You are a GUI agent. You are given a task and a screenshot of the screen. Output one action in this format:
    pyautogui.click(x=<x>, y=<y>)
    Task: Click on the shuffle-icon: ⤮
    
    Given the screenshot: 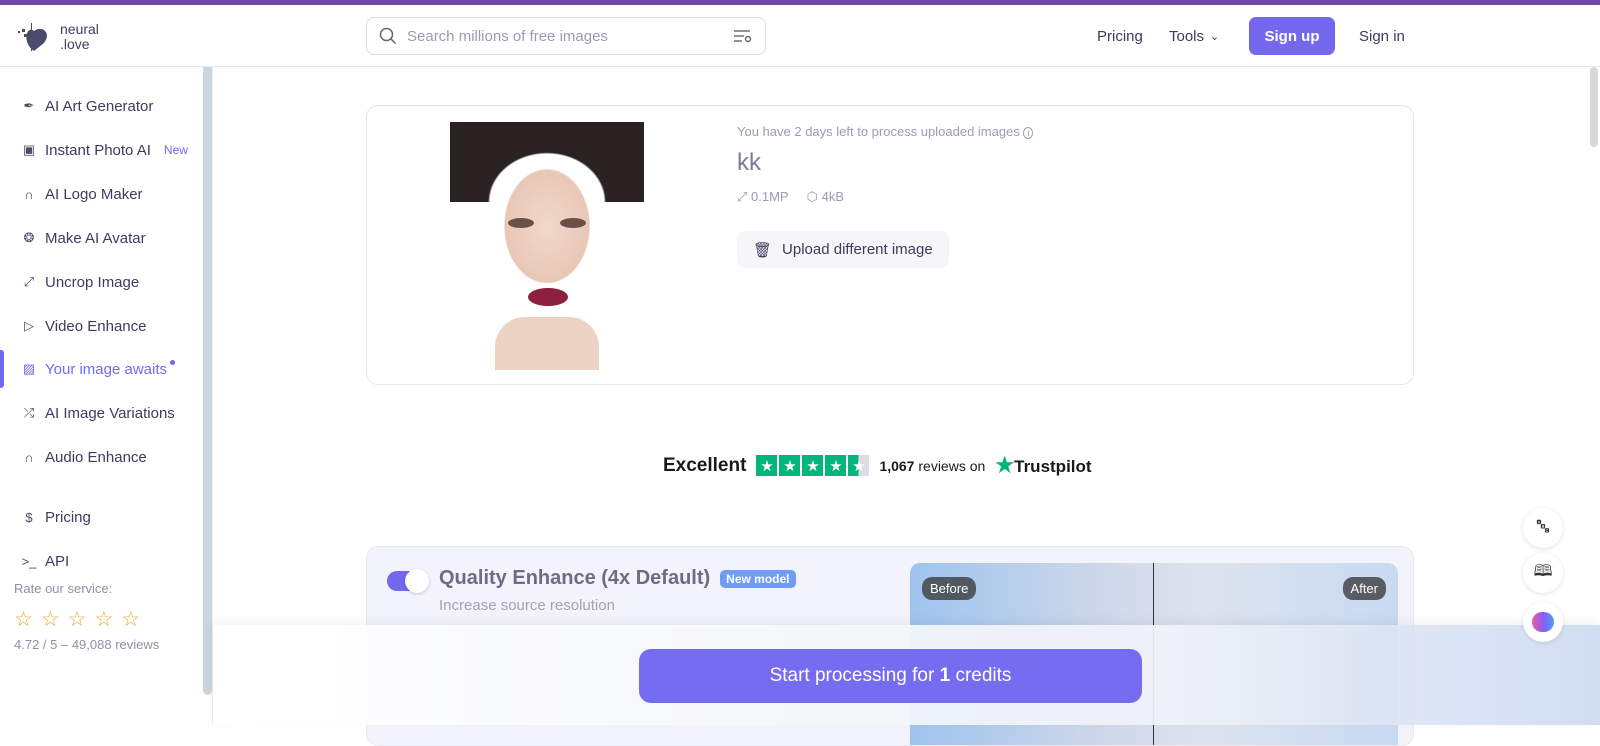 What is the action you would take?
    pyautogui.click(x=29, y=412)
    